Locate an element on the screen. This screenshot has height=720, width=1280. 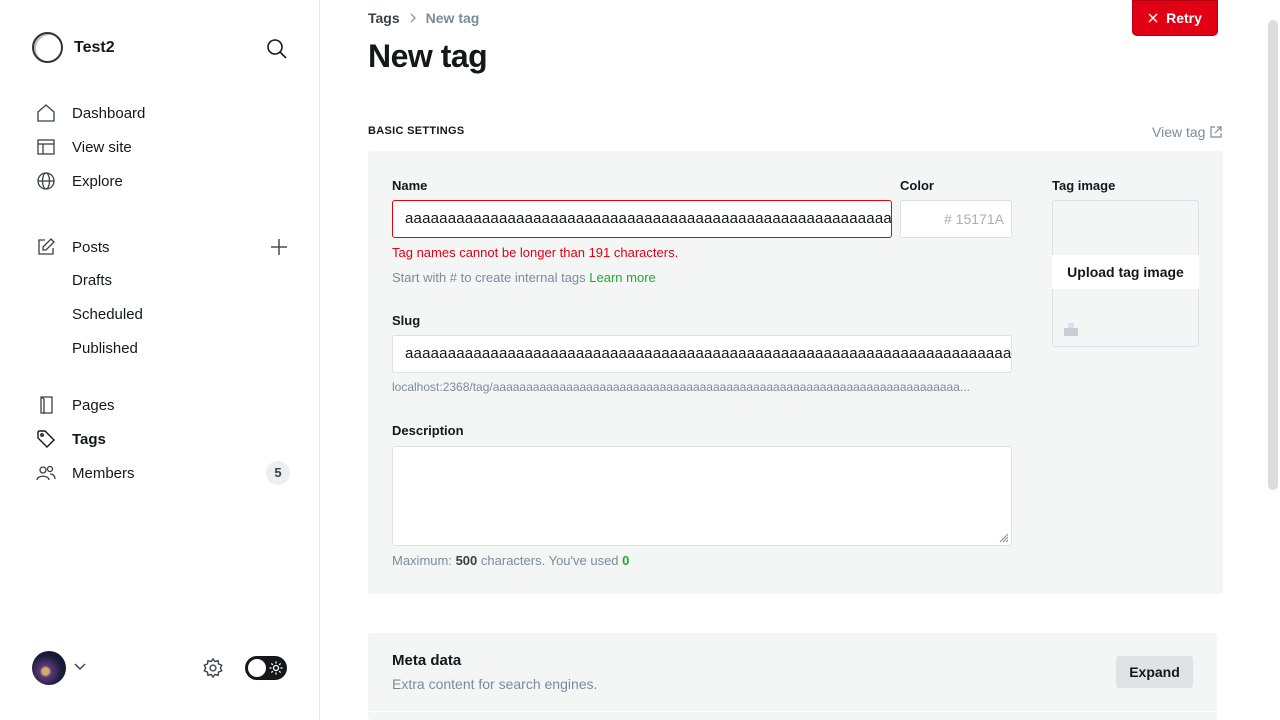
upload-tag-image-button: Upload tag image is located at coordinates (1125, 272).